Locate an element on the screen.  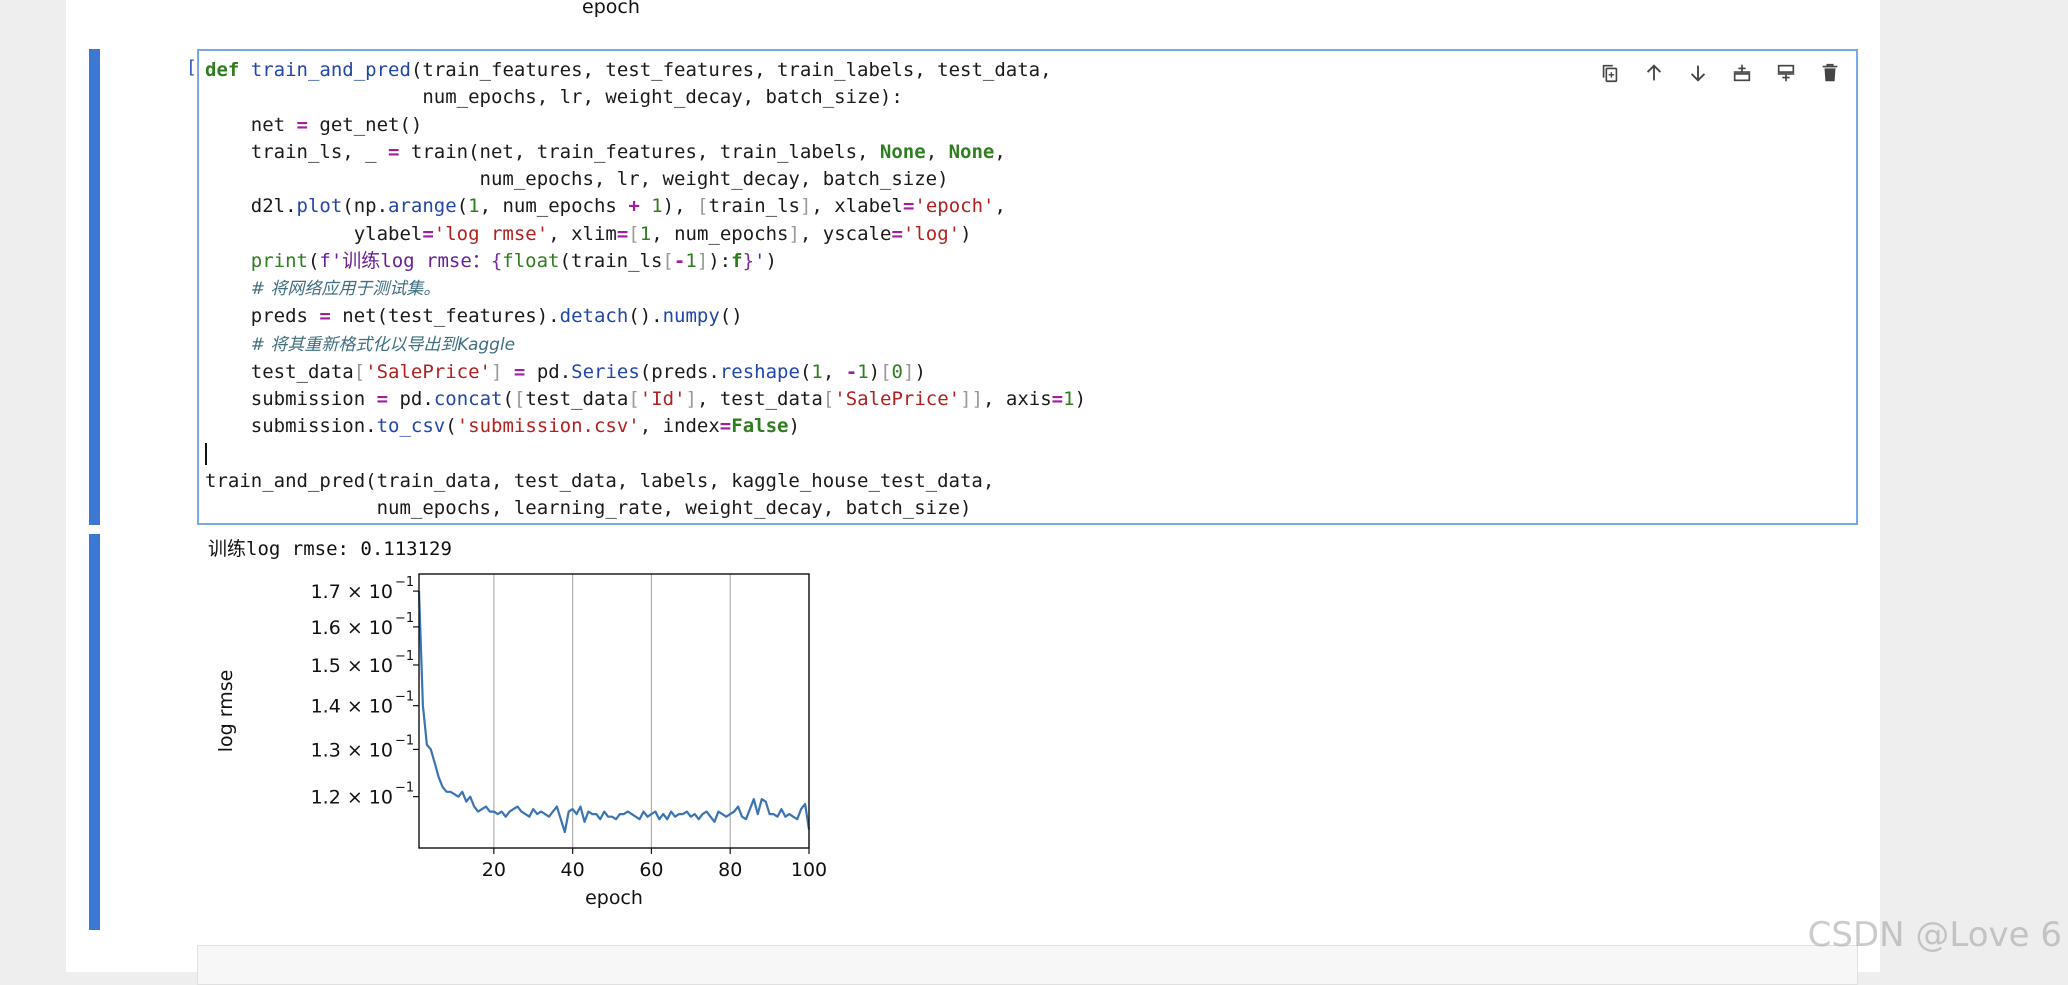
delete-icon is located at coordinates (1830, 72).